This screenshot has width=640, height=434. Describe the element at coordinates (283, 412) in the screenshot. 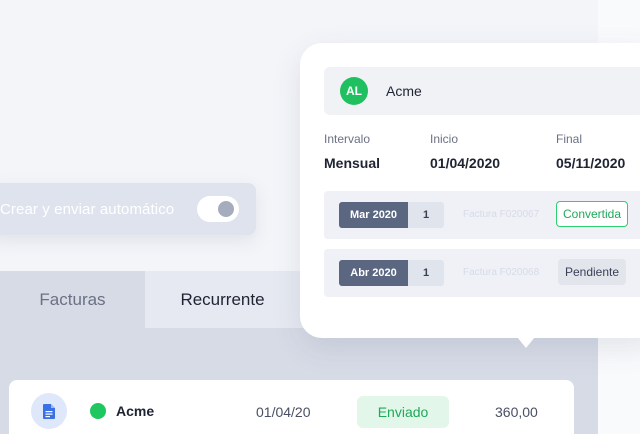

I see `row-date: 01/04/20` at that location.